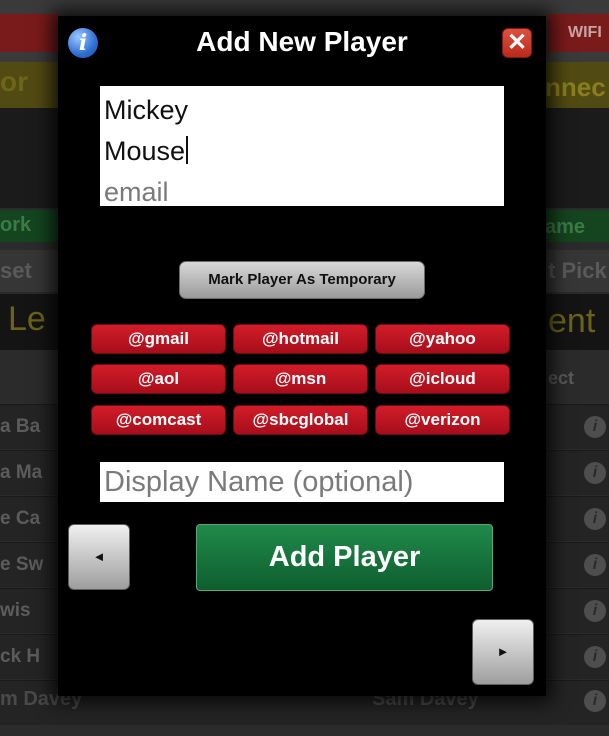 Image resolution: width=609 pixels, height=736 pixels. Describe the element at coordinates (300, 379) in the screenshot. I see `domain-msn-button: @msn` at that location.